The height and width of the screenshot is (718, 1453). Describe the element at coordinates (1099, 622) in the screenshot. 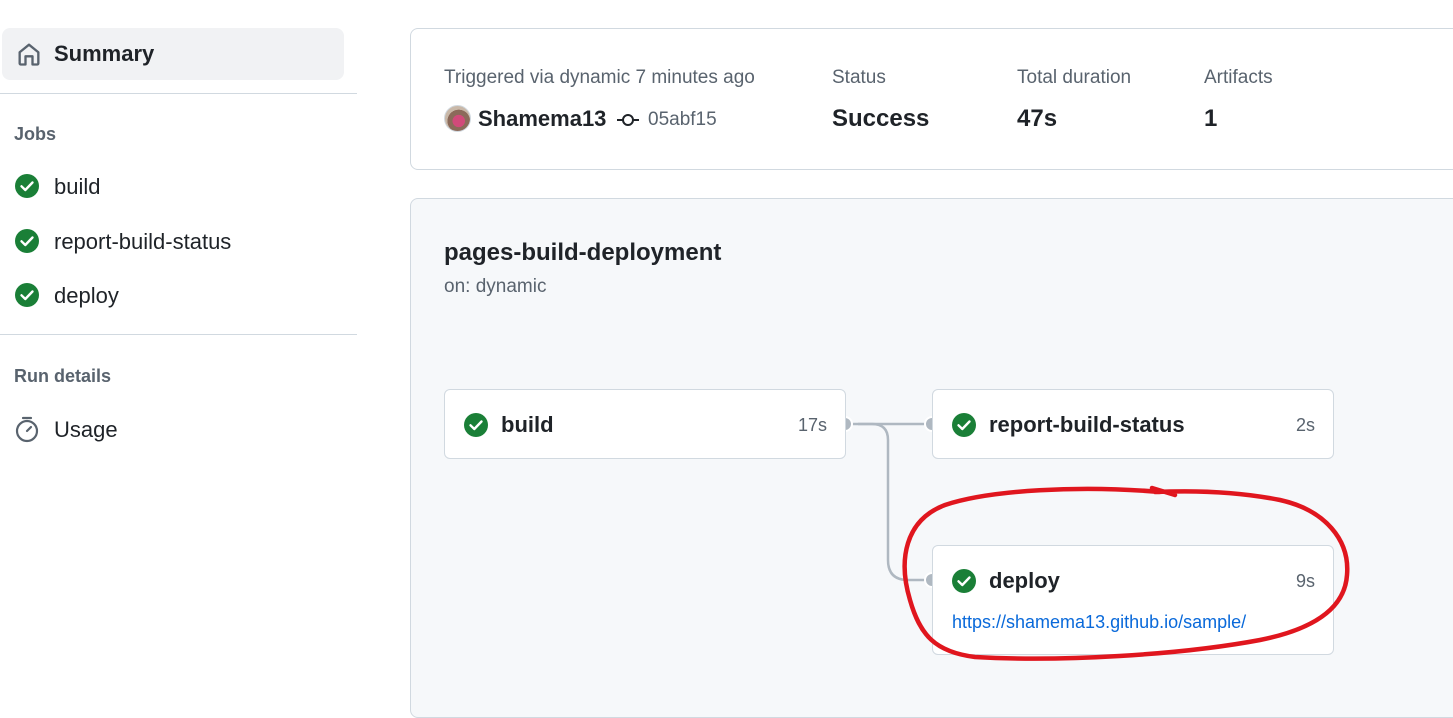

I see `deployment-url-link: https://shamema13.github.io/sample/` at that location.